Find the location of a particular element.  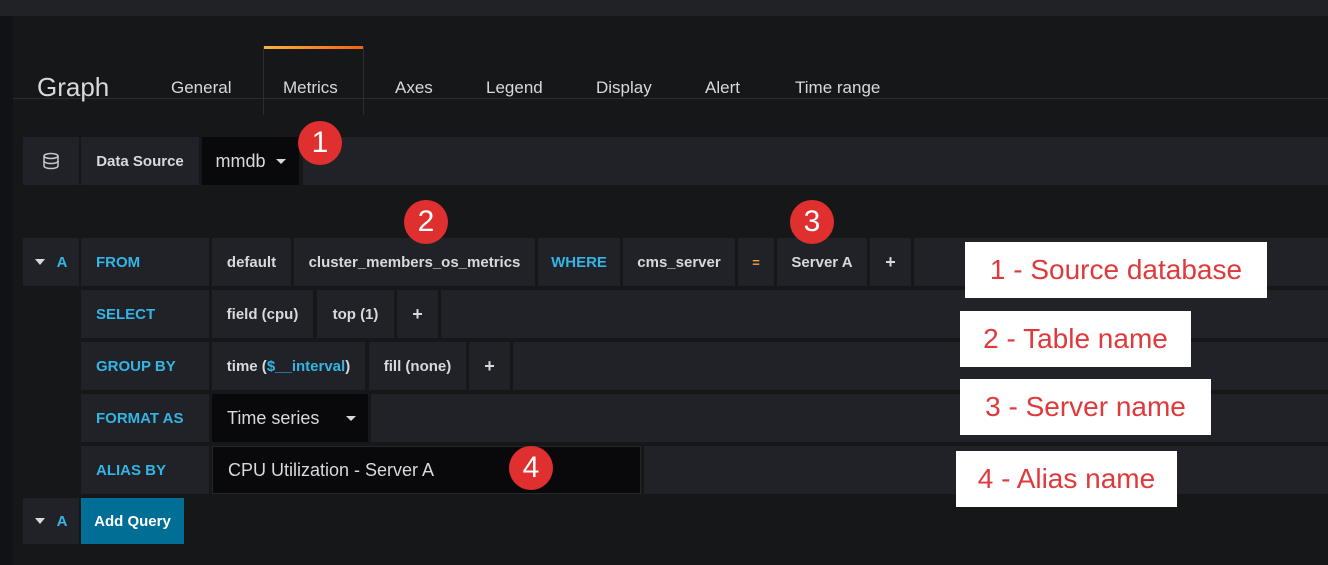

interval-variable: $__interval is located at coordinates (306, 366).